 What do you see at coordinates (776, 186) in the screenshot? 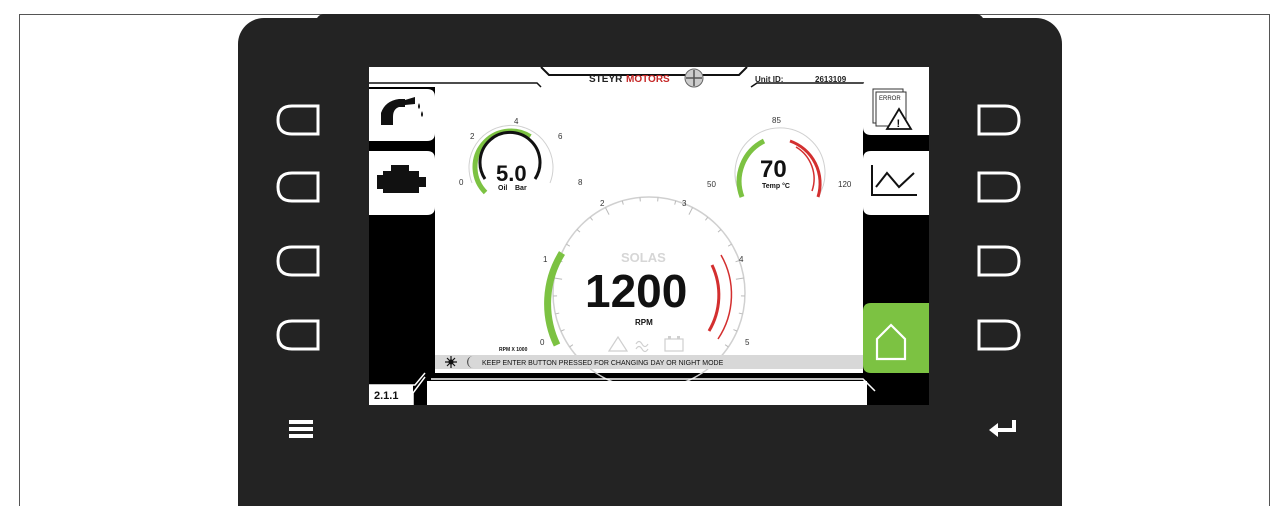
I see `temp-unit: Temp °C` at bounding box center [776, 186].